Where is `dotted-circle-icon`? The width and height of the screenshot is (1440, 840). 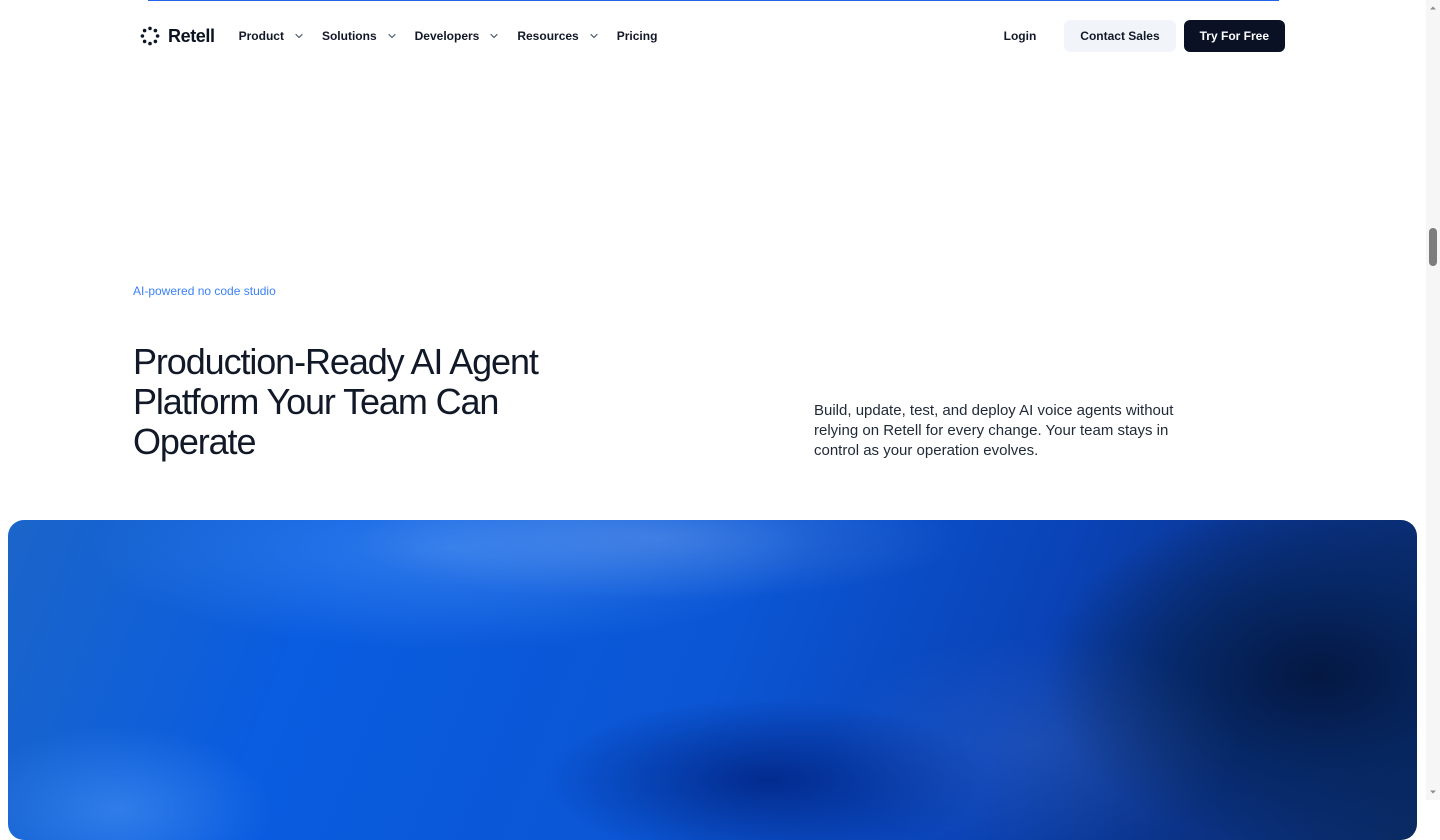 dotted-circle-icon is located at coordinates (150, 36).